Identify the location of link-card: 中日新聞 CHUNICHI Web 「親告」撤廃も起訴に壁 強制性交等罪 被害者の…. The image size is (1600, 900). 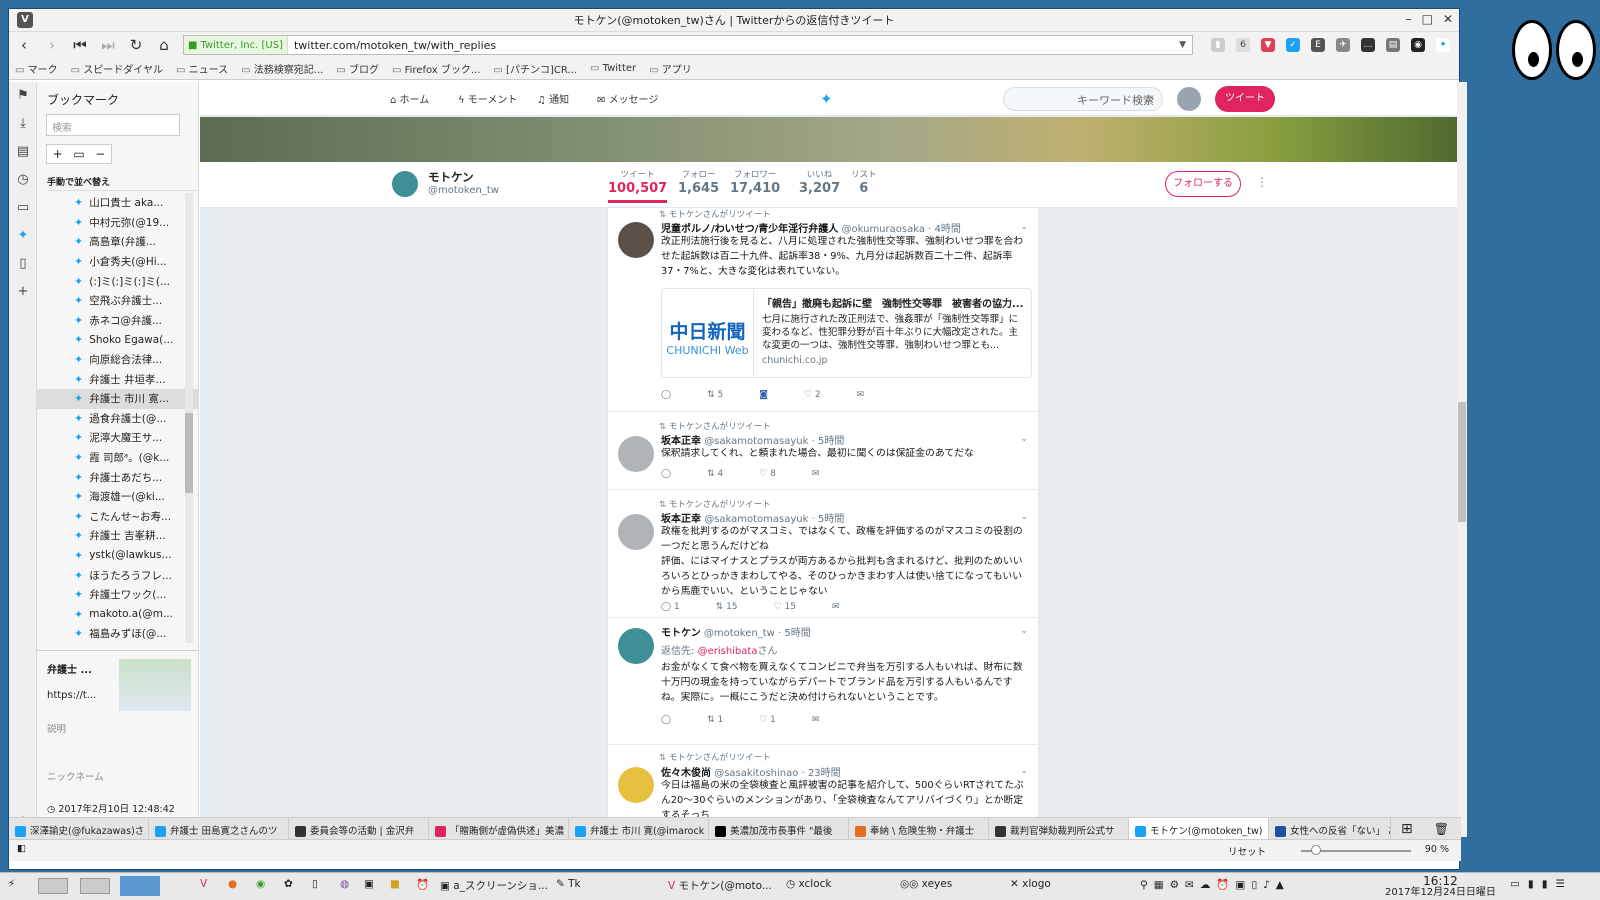
(846, 333).